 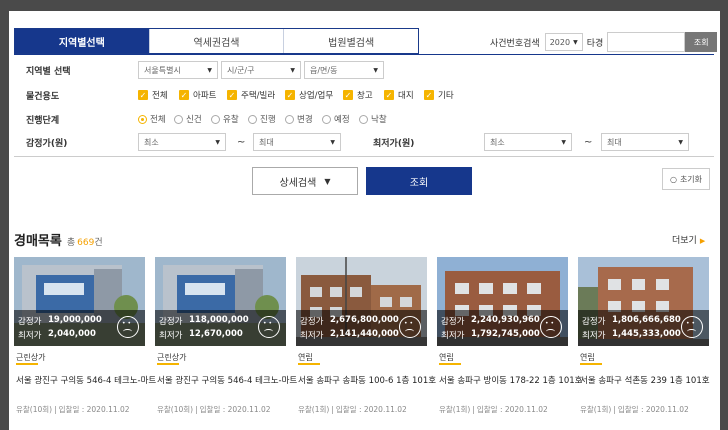 What do you see at coordinates (168, 364) in the screenshot?
I see `category-underline` at bounding box center [168, 364].